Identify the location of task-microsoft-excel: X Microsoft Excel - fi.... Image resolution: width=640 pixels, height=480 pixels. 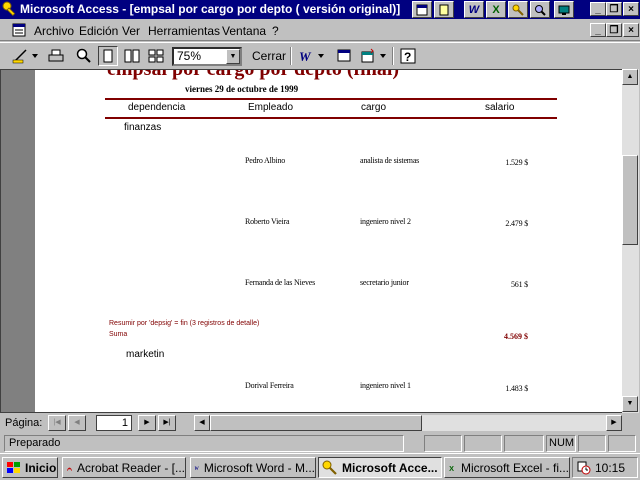
(507, 467).